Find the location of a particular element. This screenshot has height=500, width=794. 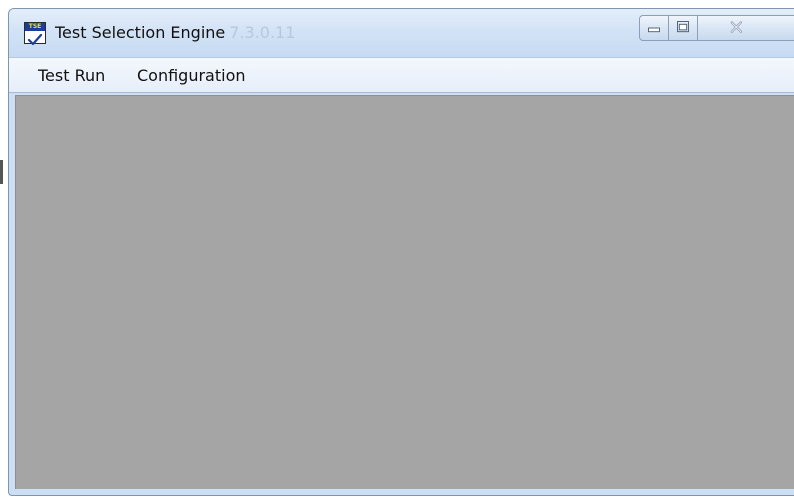

window-title: Test Selection Engine 7.3.0.11 is located at coordinates (175, 33).